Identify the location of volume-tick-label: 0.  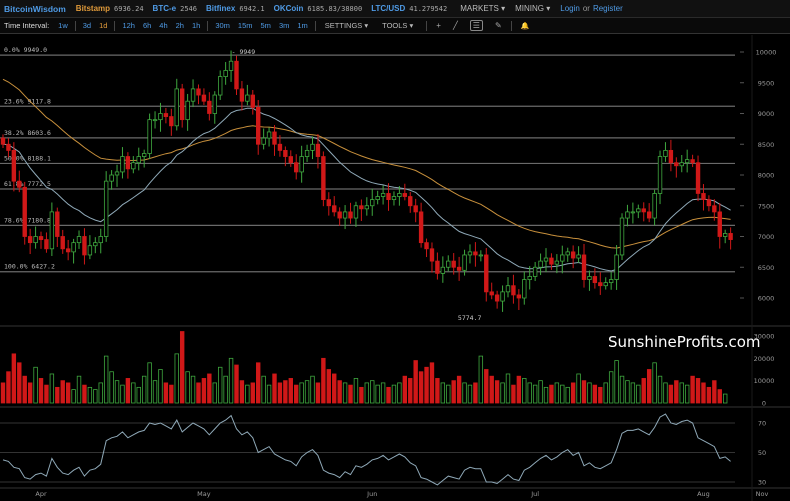
(764, 404).